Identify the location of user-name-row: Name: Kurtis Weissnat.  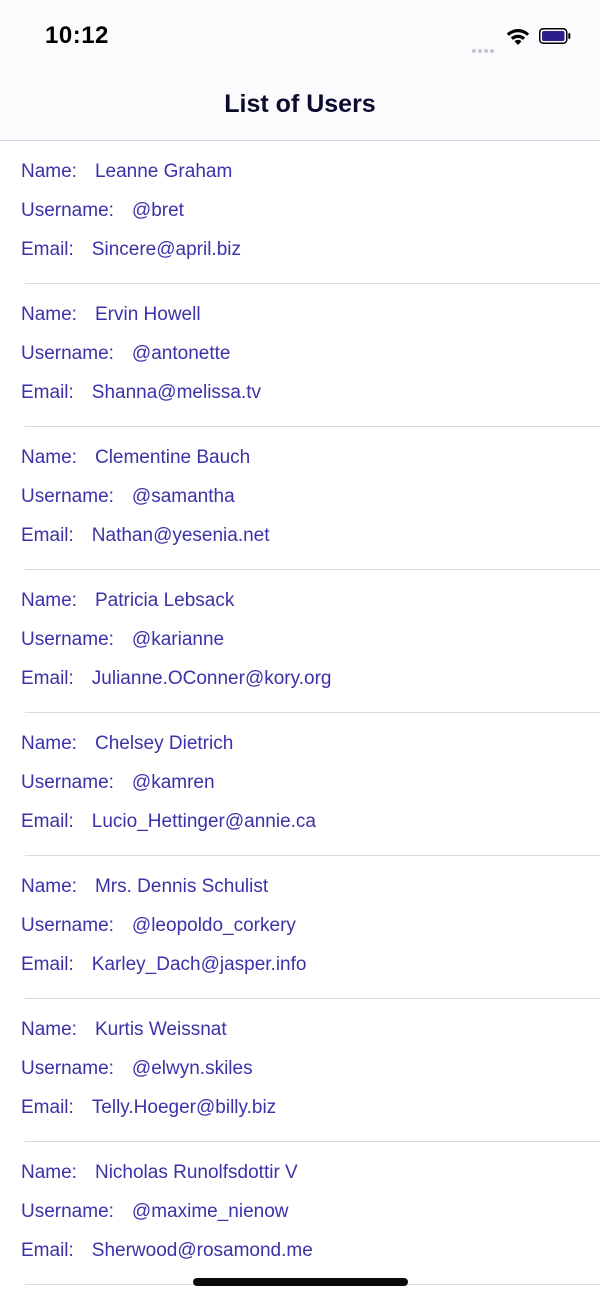
(124, 1032).